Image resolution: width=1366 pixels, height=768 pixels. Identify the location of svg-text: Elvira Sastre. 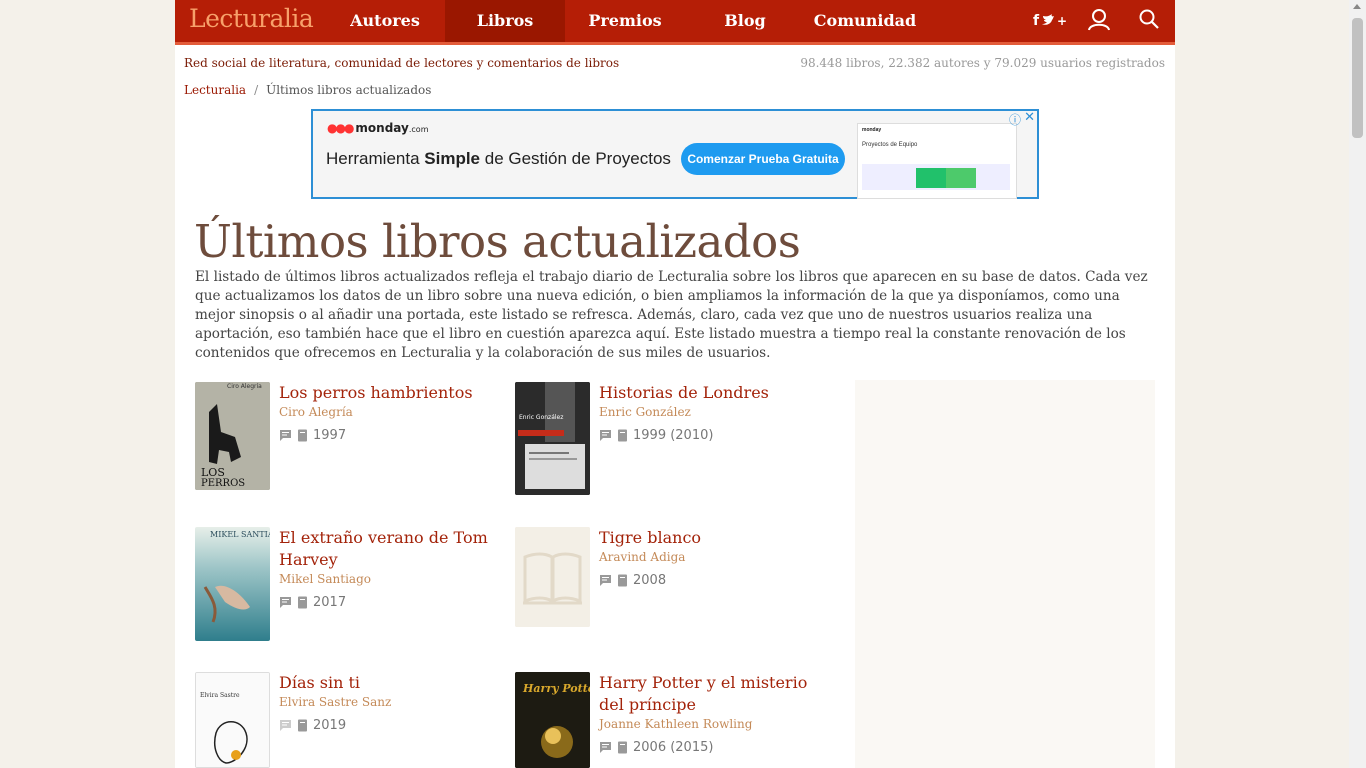
(220, 695).